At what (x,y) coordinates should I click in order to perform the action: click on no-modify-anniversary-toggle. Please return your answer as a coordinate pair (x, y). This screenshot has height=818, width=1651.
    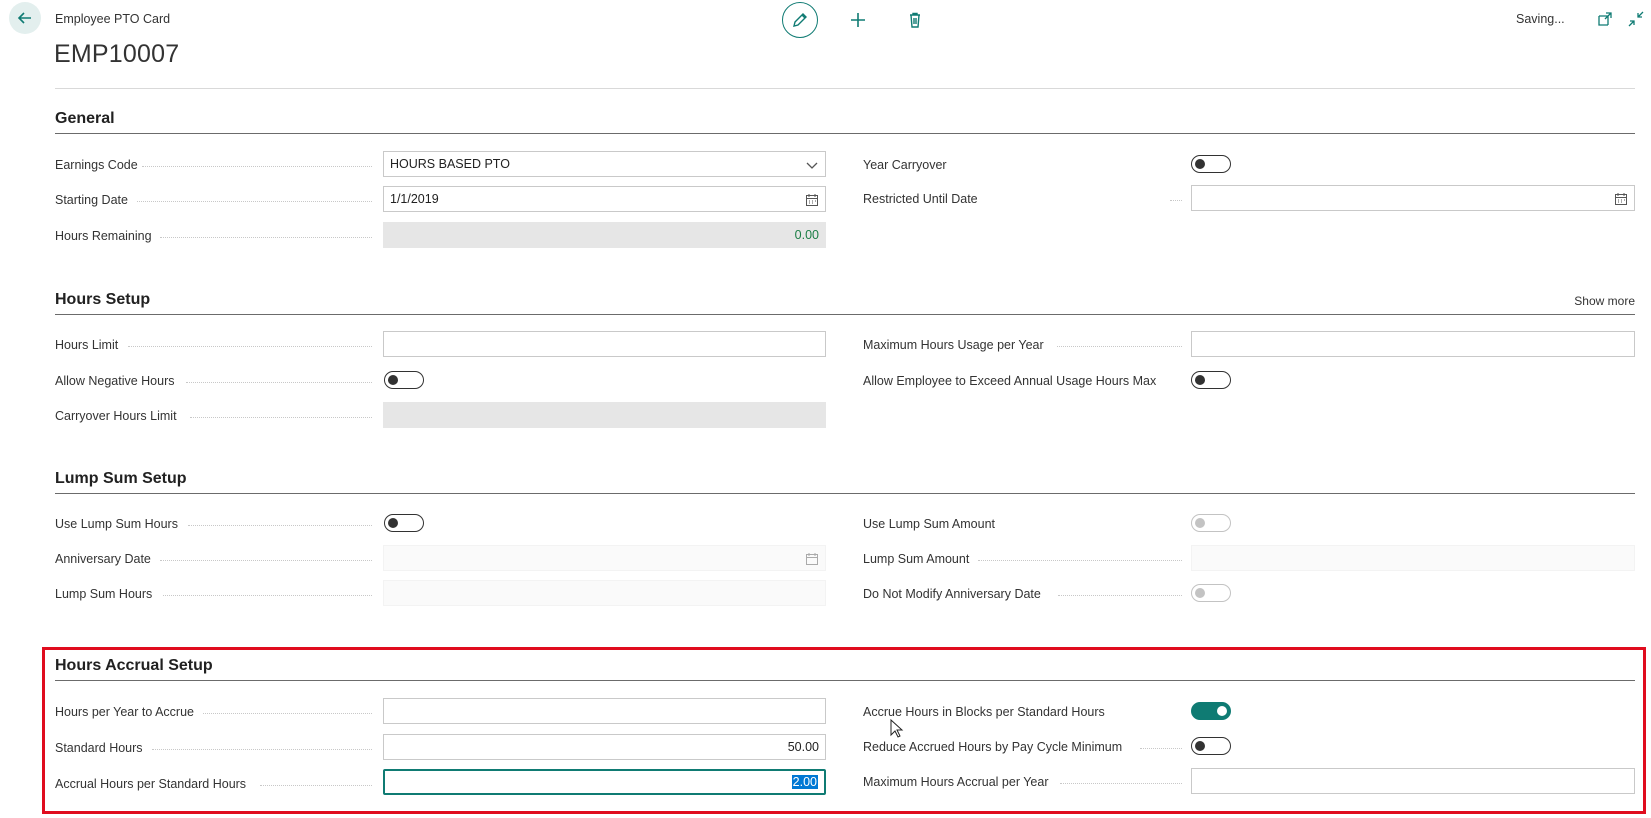
    Looking at the image, I should click on (1211, 593).